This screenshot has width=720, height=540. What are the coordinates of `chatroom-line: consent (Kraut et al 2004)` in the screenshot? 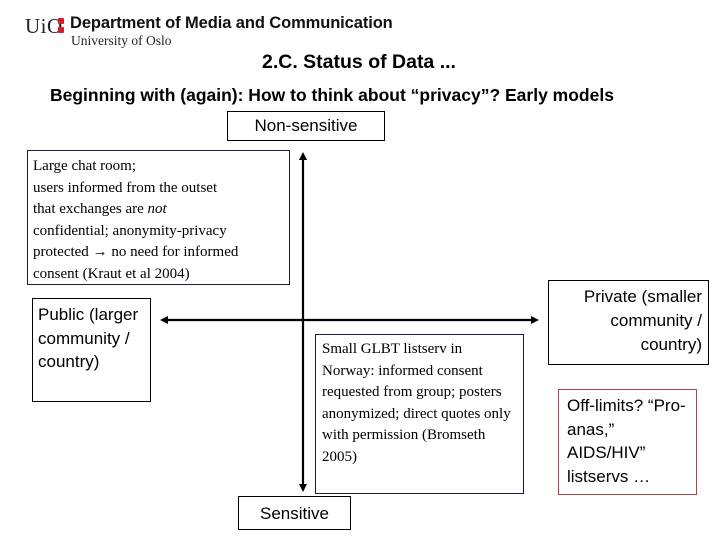 It's located at (111, 273).